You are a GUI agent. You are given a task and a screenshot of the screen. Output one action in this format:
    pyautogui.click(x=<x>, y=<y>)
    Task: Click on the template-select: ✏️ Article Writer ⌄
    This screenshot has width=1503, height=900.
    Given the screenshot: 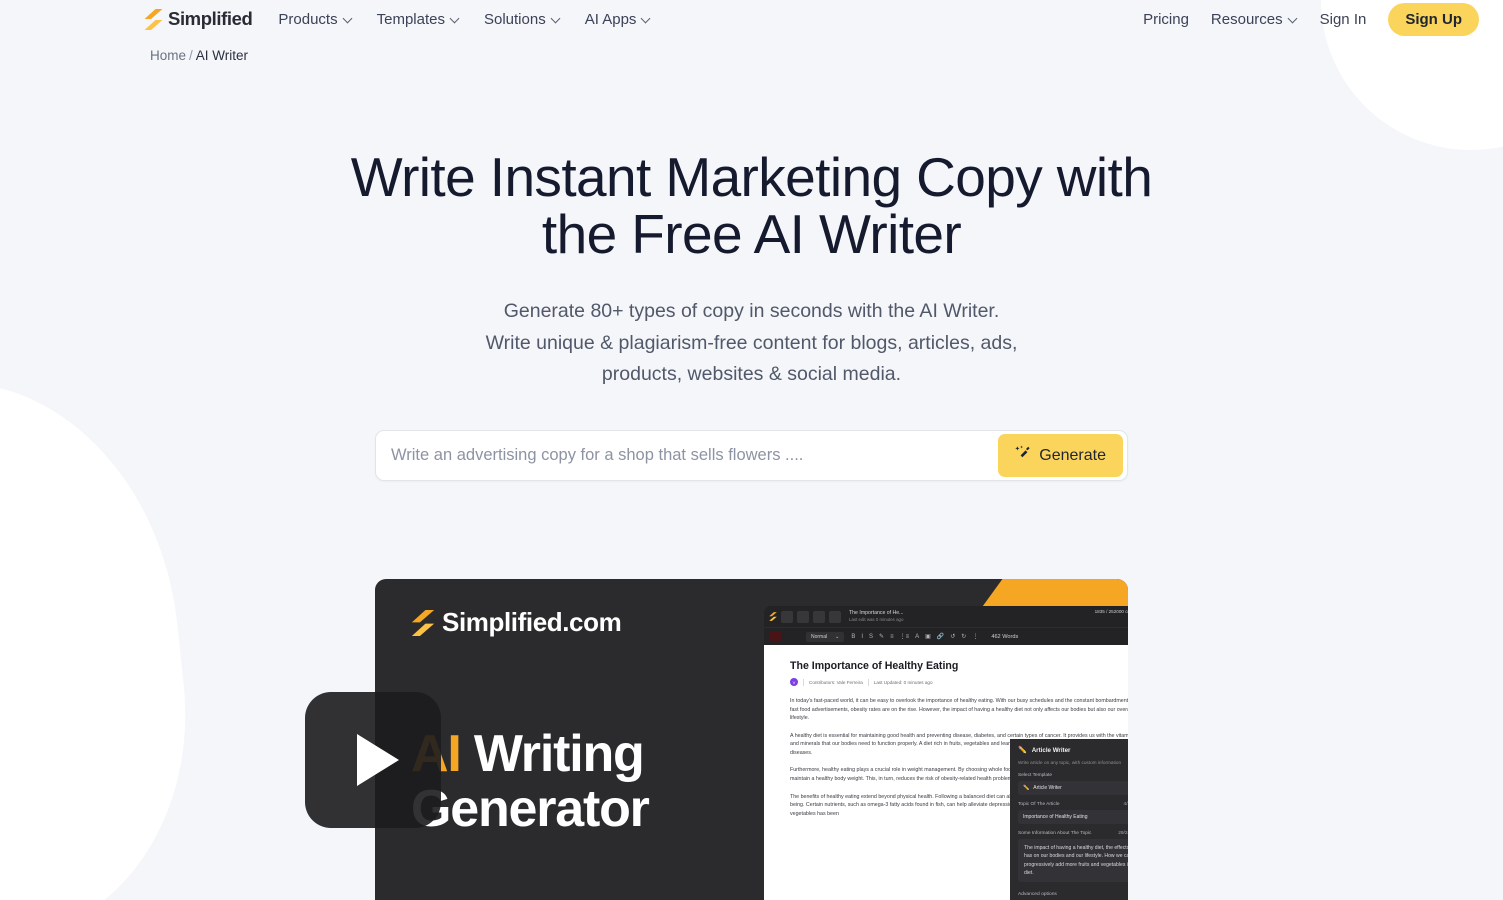 What is the action you would take?
    pyautogui.click(x=1073, y=788)
    